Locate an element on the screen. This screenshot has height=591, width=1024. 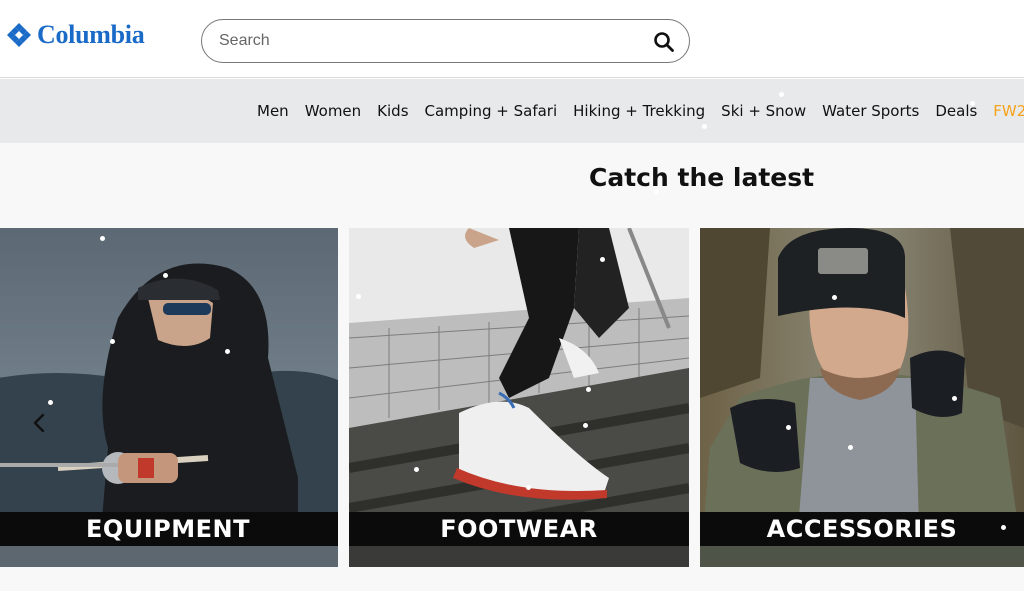
card-label-band: ACCESSORIES is located at coordinates (862, 529).